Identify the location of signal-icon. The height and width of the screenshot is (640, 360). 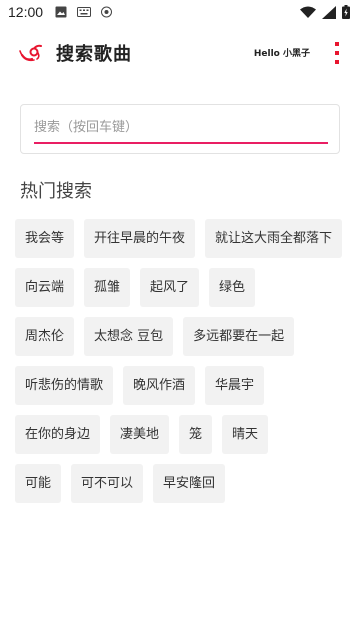
(329, 12).